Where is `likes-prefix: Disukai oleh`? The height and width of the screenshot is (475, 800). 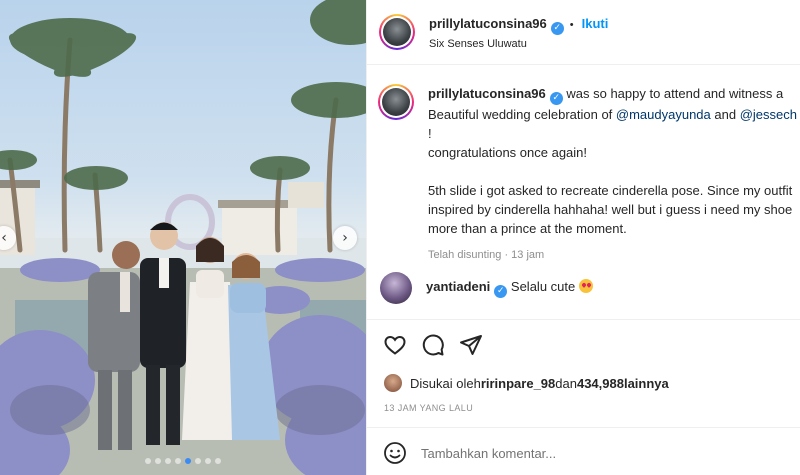 likes-prefix: Disukai oleh is located at coordinates (445, 383).